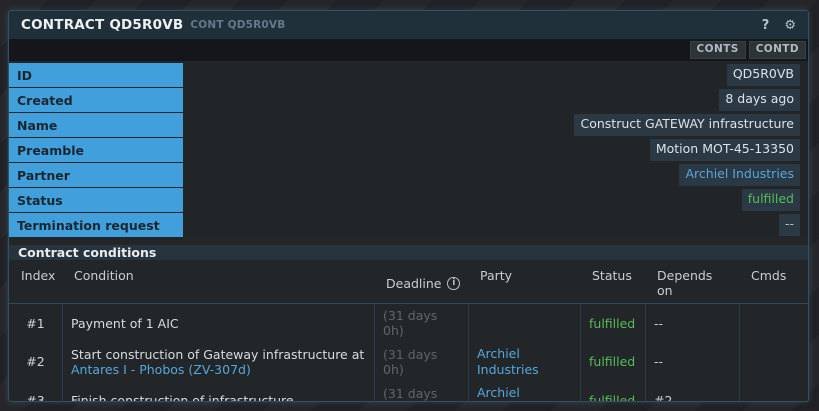 This screenshot has width=819, height=411. Describe the element at coordinates (739, 175) in the screenshot. I see `partner-link: Archiel Industries` at that location.